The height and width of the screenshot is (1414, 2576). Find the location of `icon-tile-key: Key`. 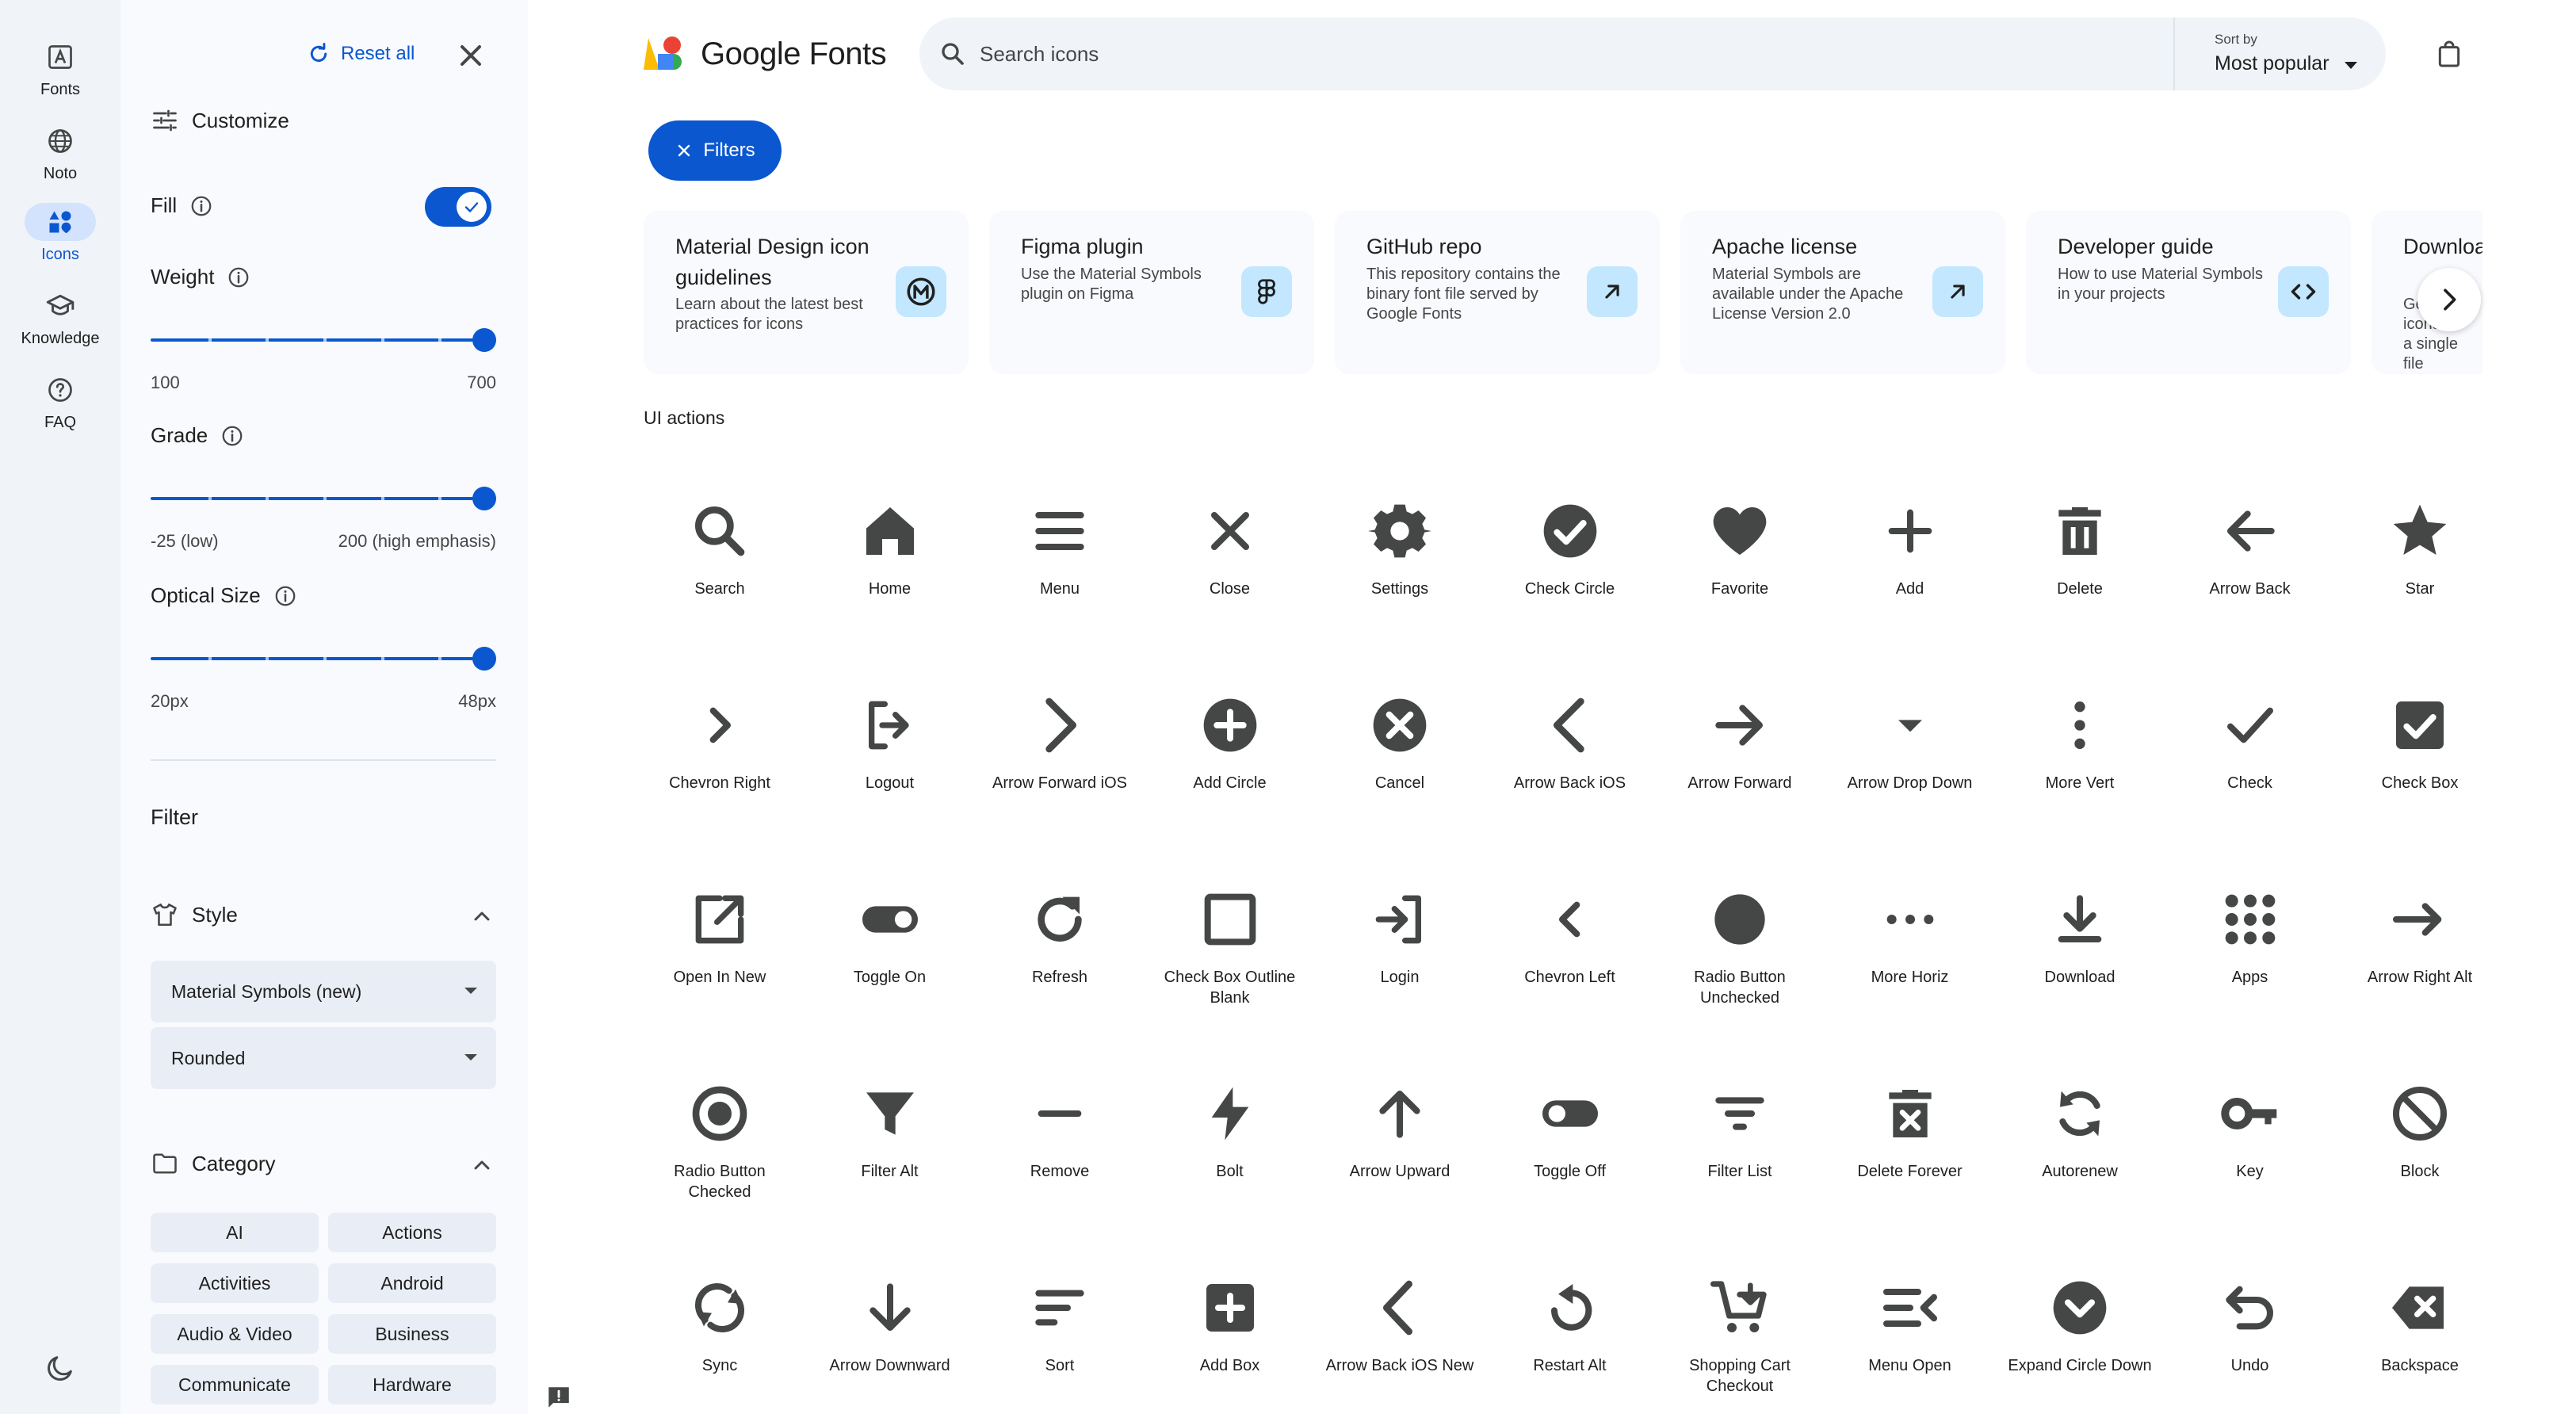

icon-tile-key: Key is located at coordinates (2250, 1145).